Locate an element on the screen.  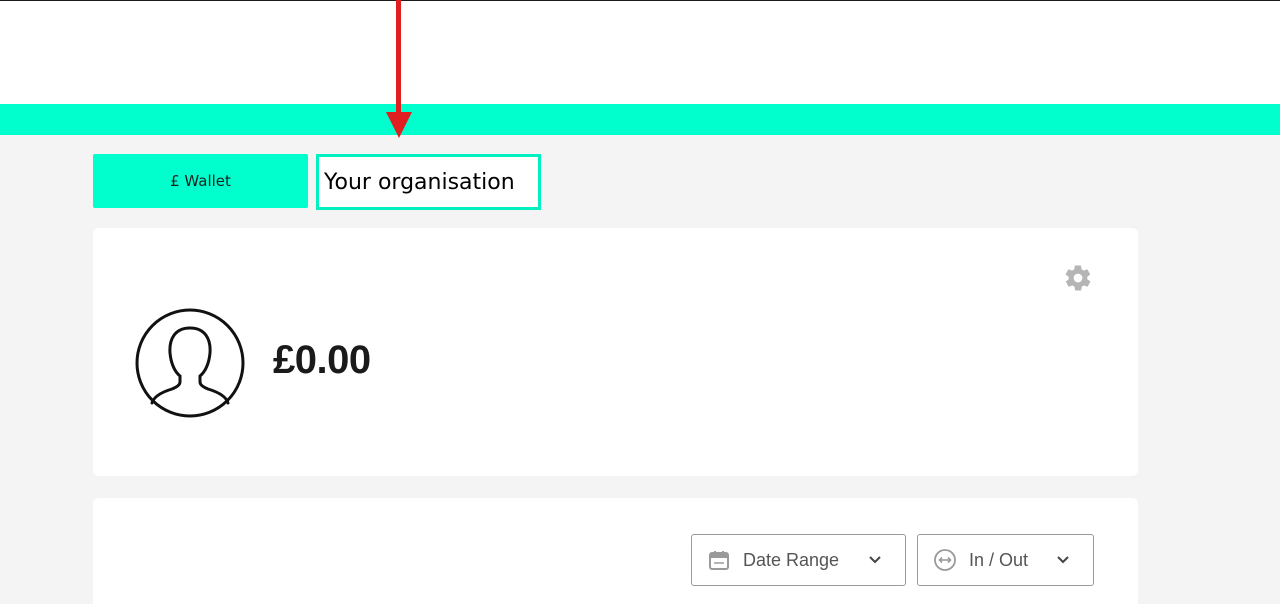
annotation-arrow-icon is located at coordinates (399, 69).